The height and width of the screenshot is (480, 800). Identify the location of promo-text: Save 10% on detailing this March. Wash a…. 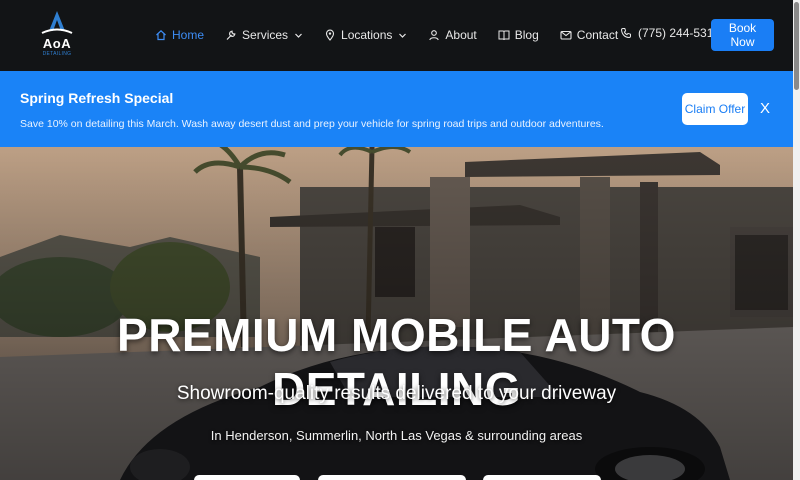
(312, 124).